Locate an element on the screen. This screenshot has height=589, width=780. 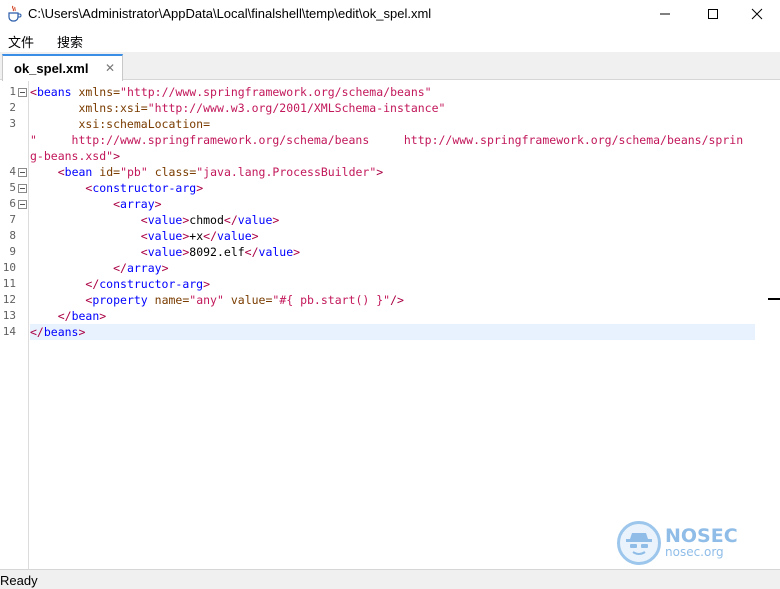
code-token: 8092.elf is located at coordinates (217, 252).